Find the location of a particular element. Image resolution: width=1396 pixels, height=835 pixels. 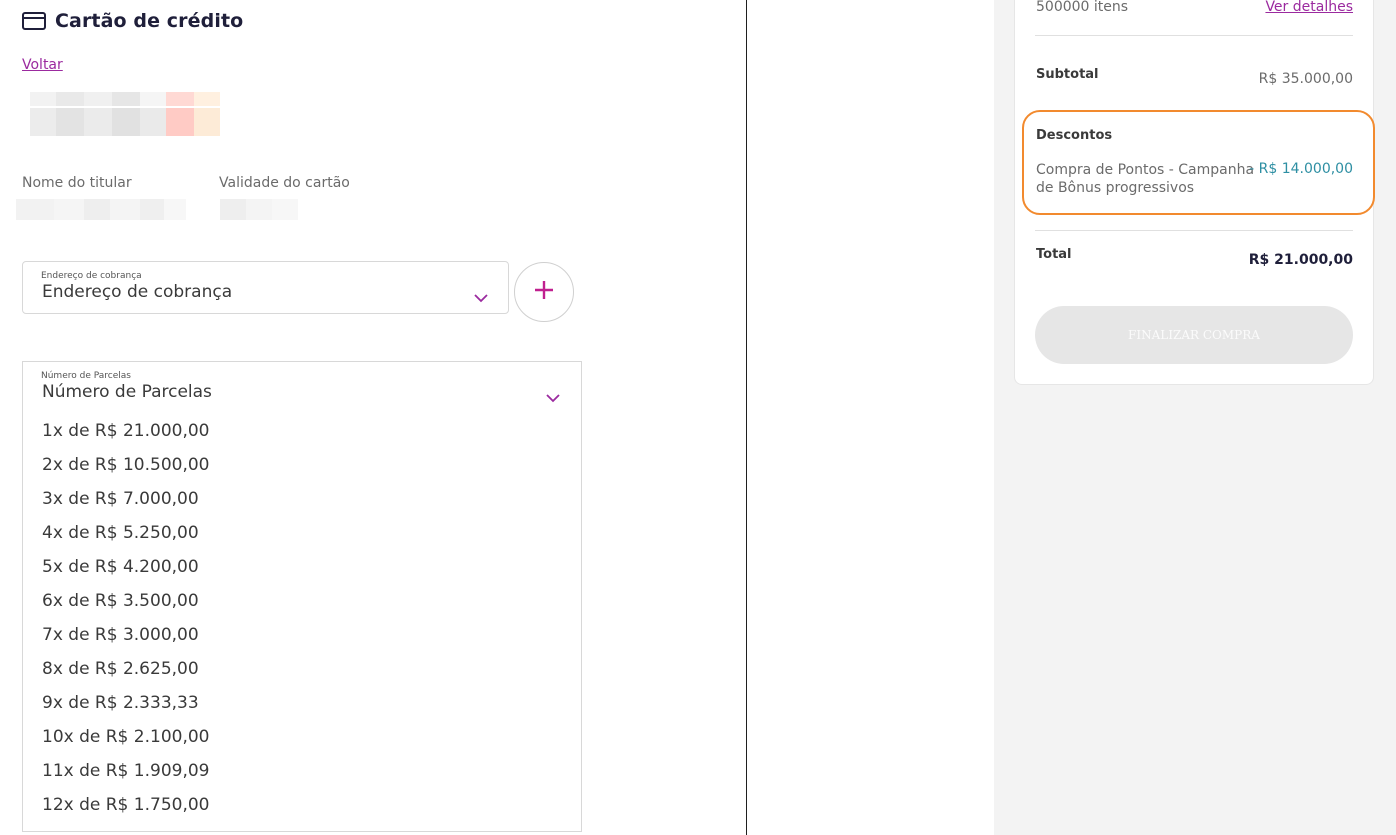

installment-option-2: 2x de R$ 10.500,00 is located at coordinates (126, 465).